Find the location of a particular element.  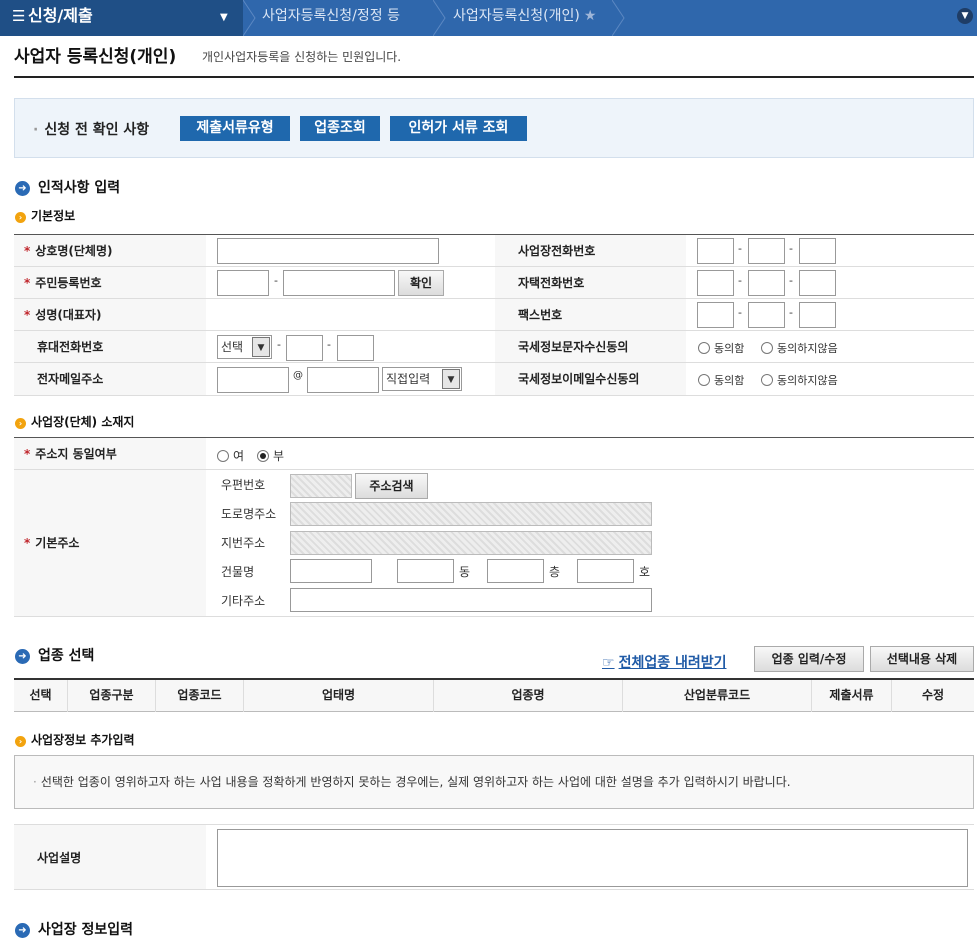

dong-input is located at coordinates (425, 571).